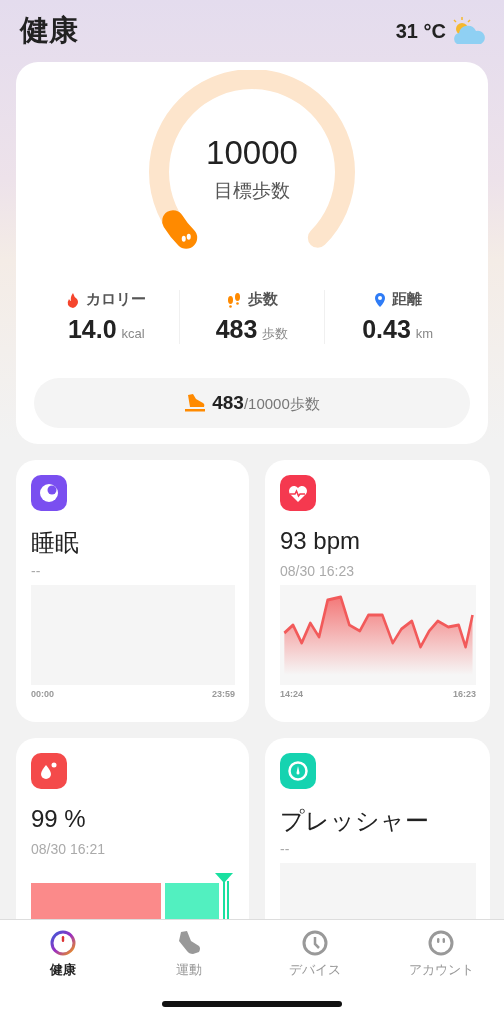  What do you see at coordinates (49, 493) in the screenshot?
I see `moon-icon` at bounding box center [49, 493].